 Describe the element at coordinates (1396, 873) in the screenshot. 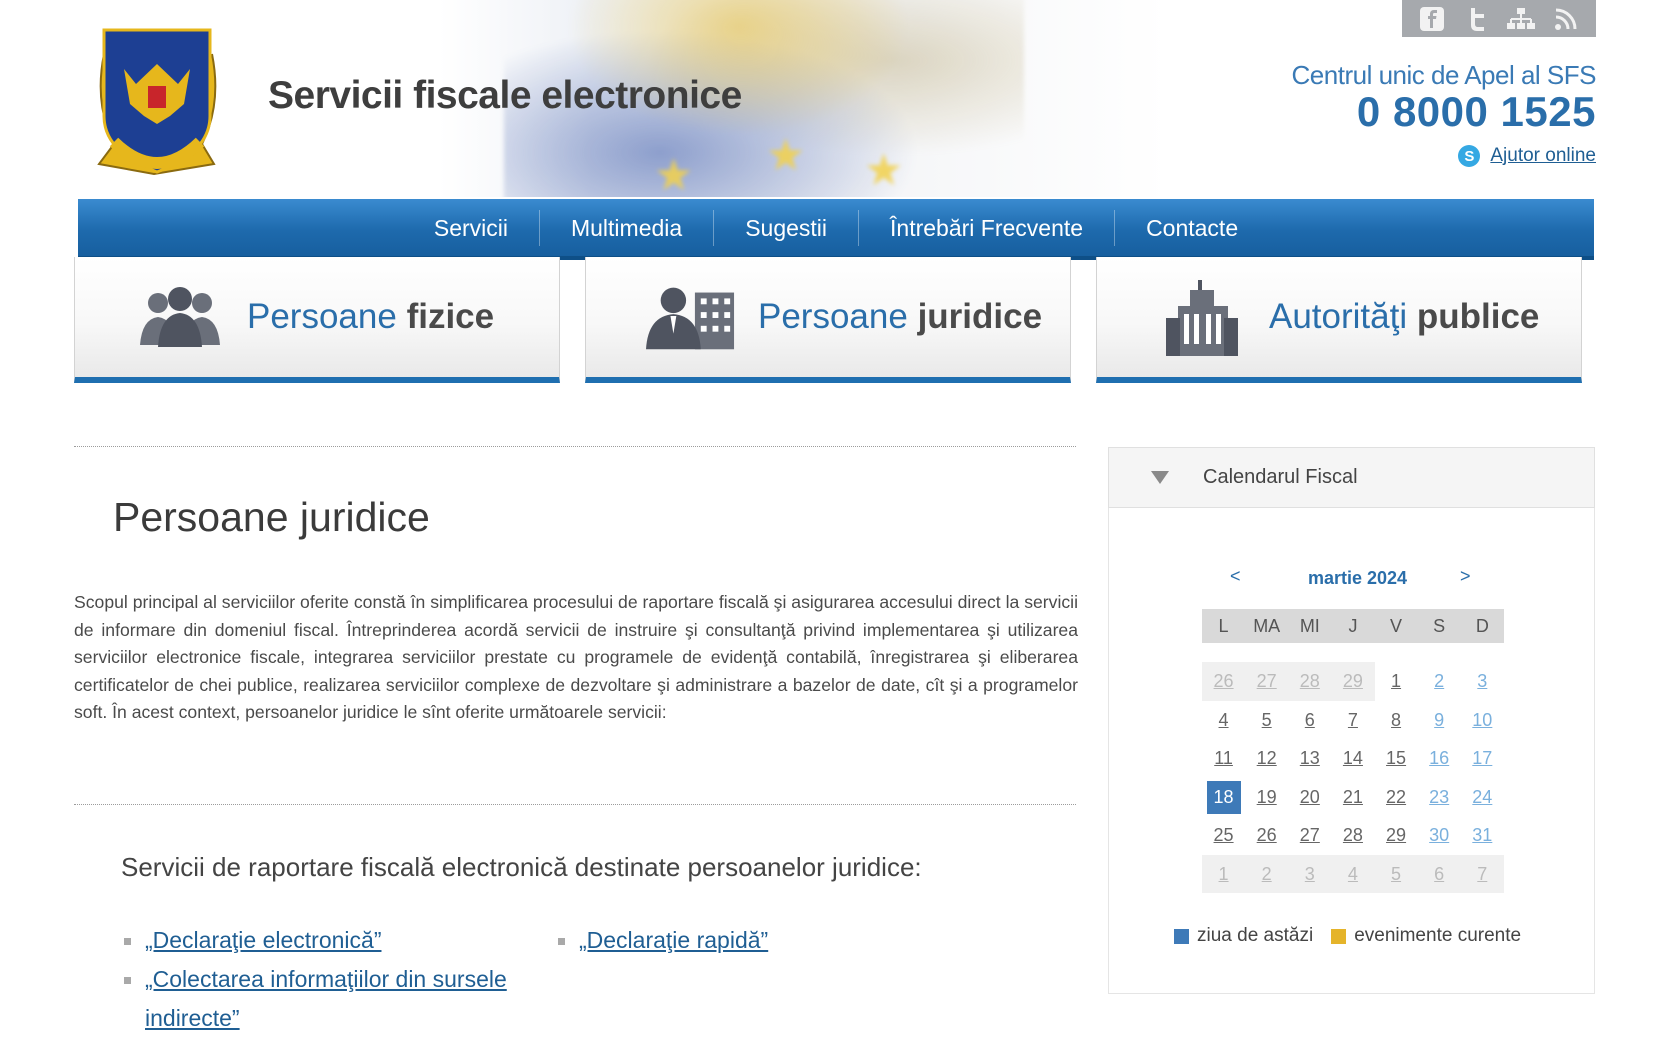

I see `calendar-day-other-month: 5` at that location.